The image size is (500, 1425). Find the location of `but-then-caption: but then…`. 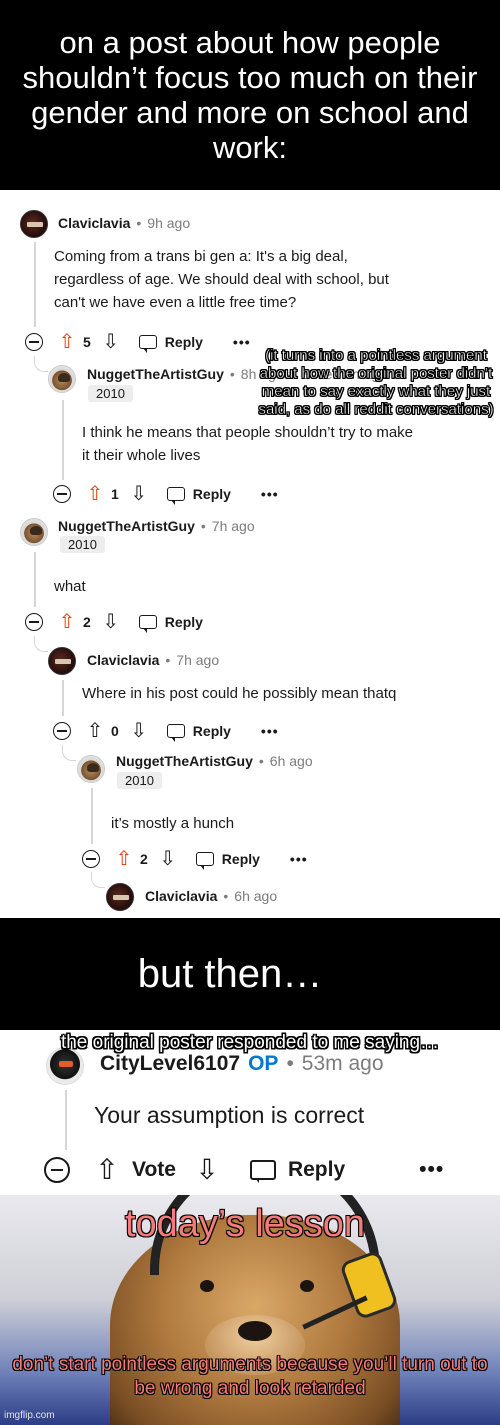

but-then-caption: but then… is located at coordinates (230, 973).